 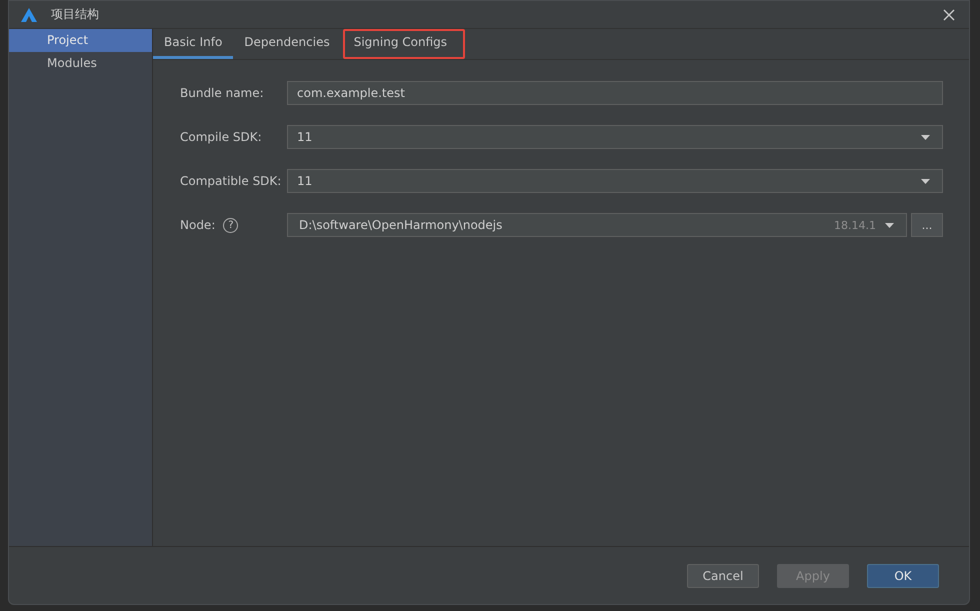 I want to click on logo-icon, so click(x=29, y=15).